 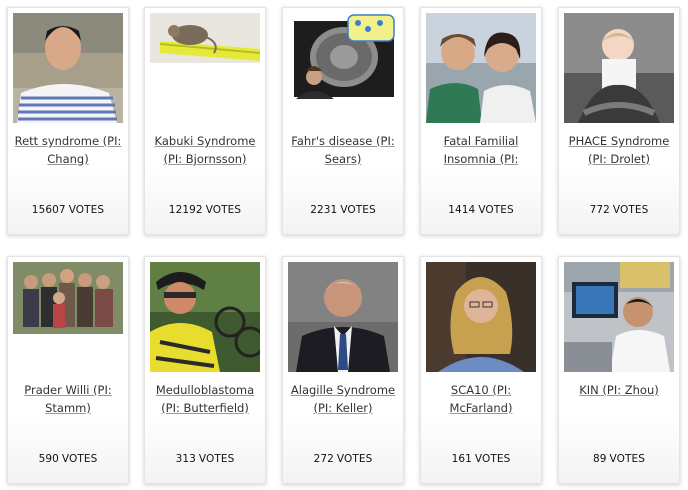 I want to click on project-title: Fatal Familial Insomnia (PI:, so click(x=481, y=150).